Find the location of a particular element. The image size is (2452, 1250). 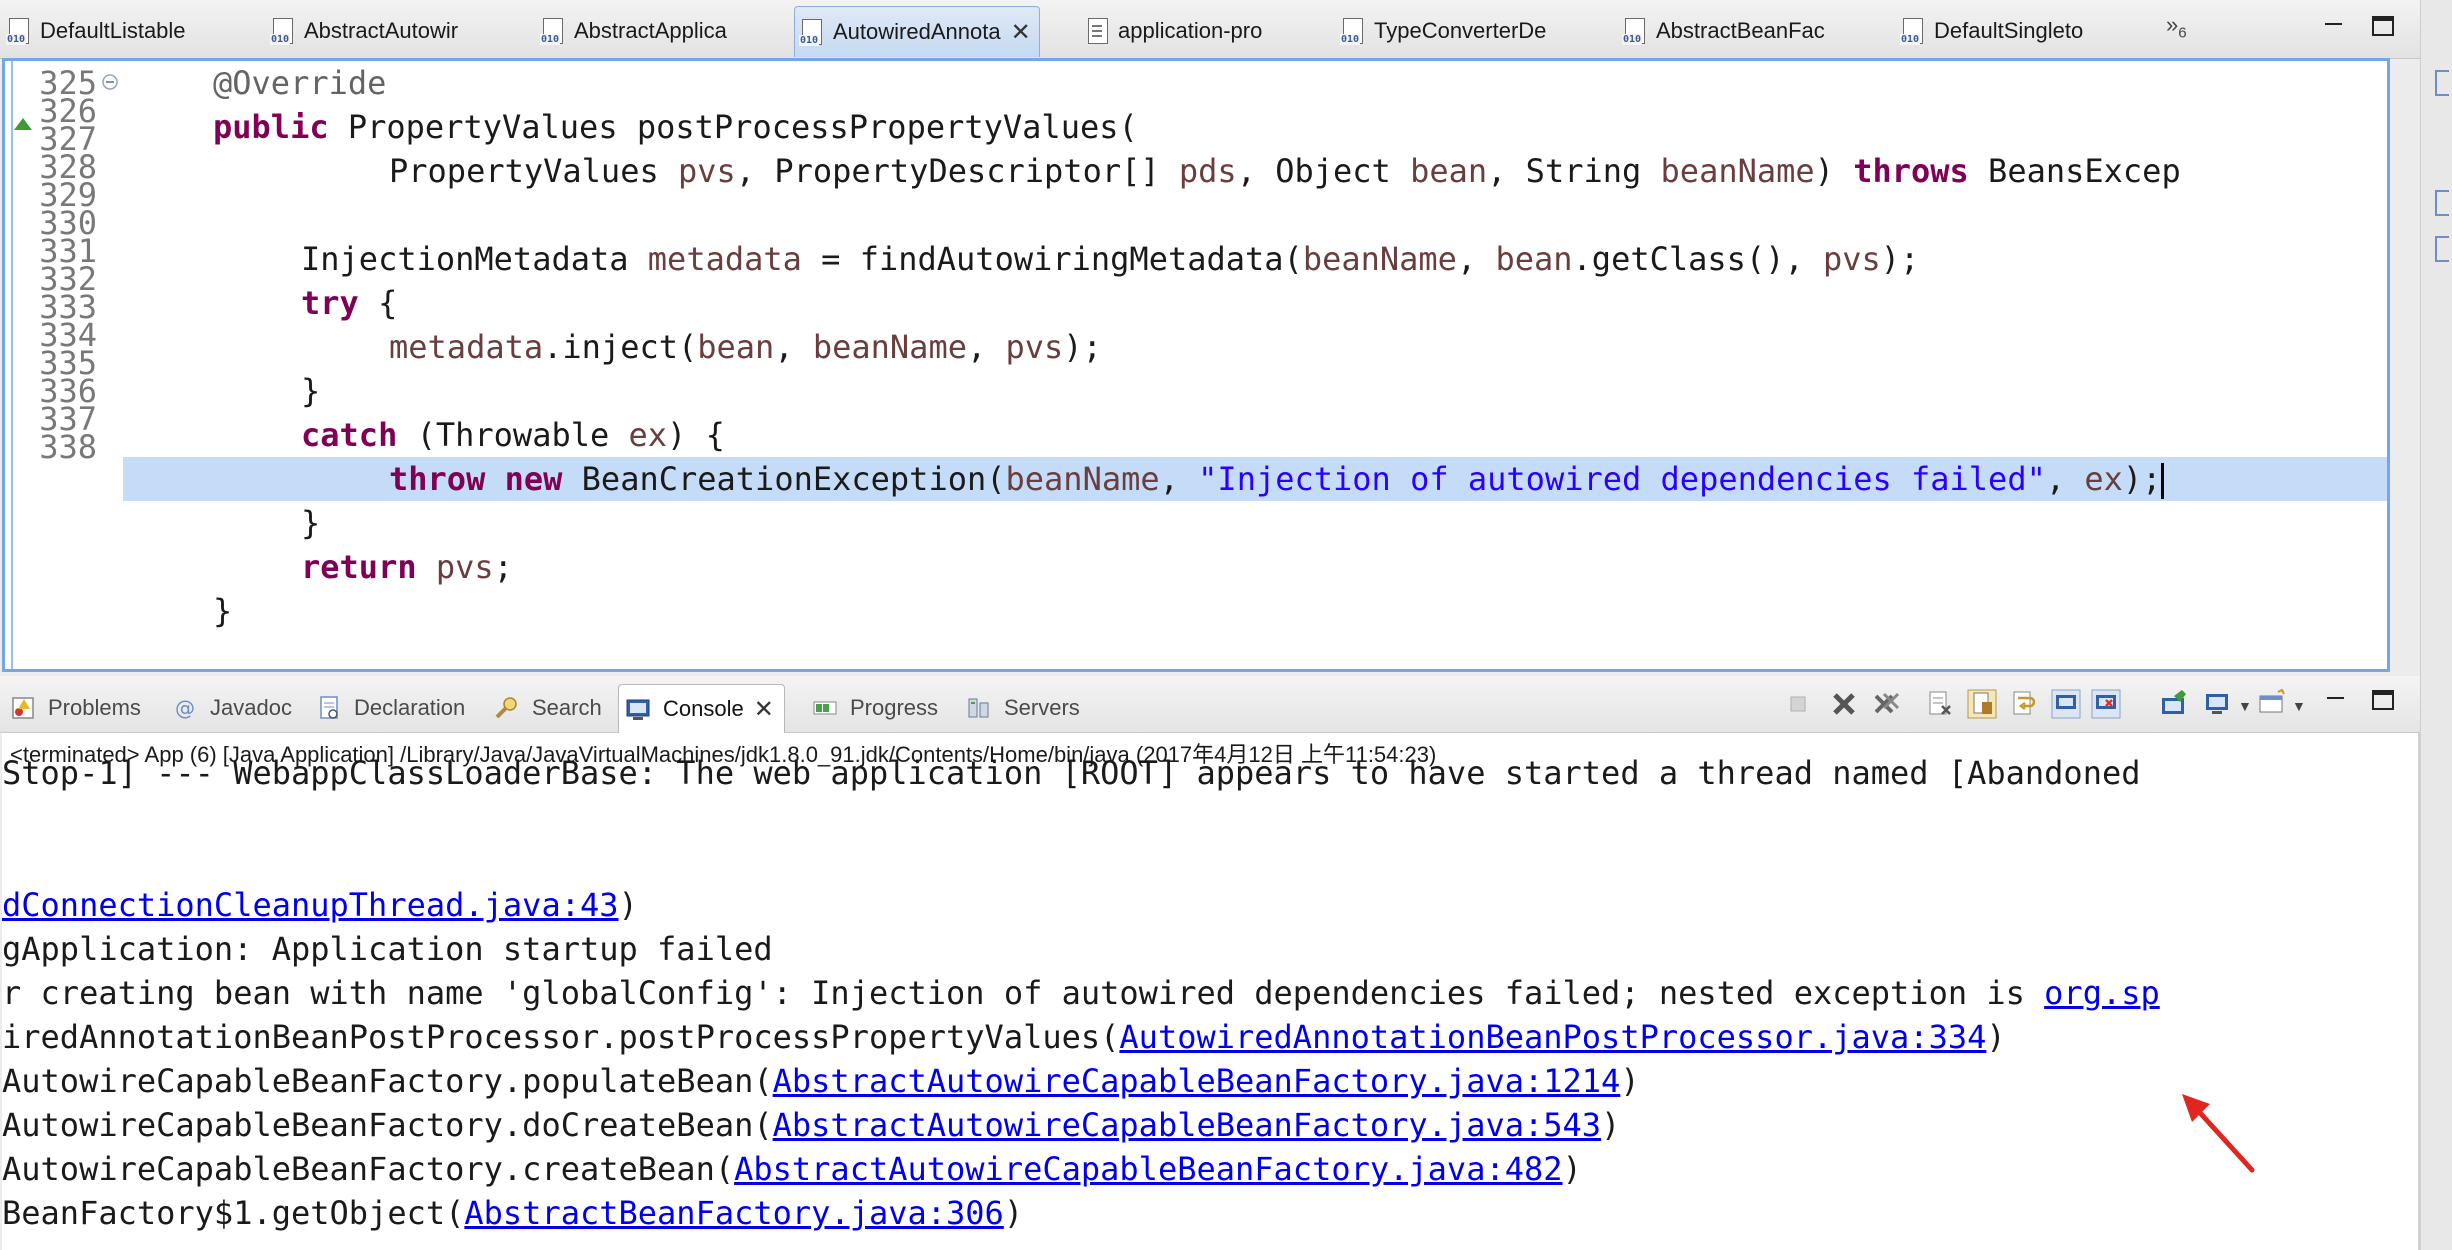

editor-tab-abstractapplica: 010 AbstractApplica is located at coordinates (633, 31).